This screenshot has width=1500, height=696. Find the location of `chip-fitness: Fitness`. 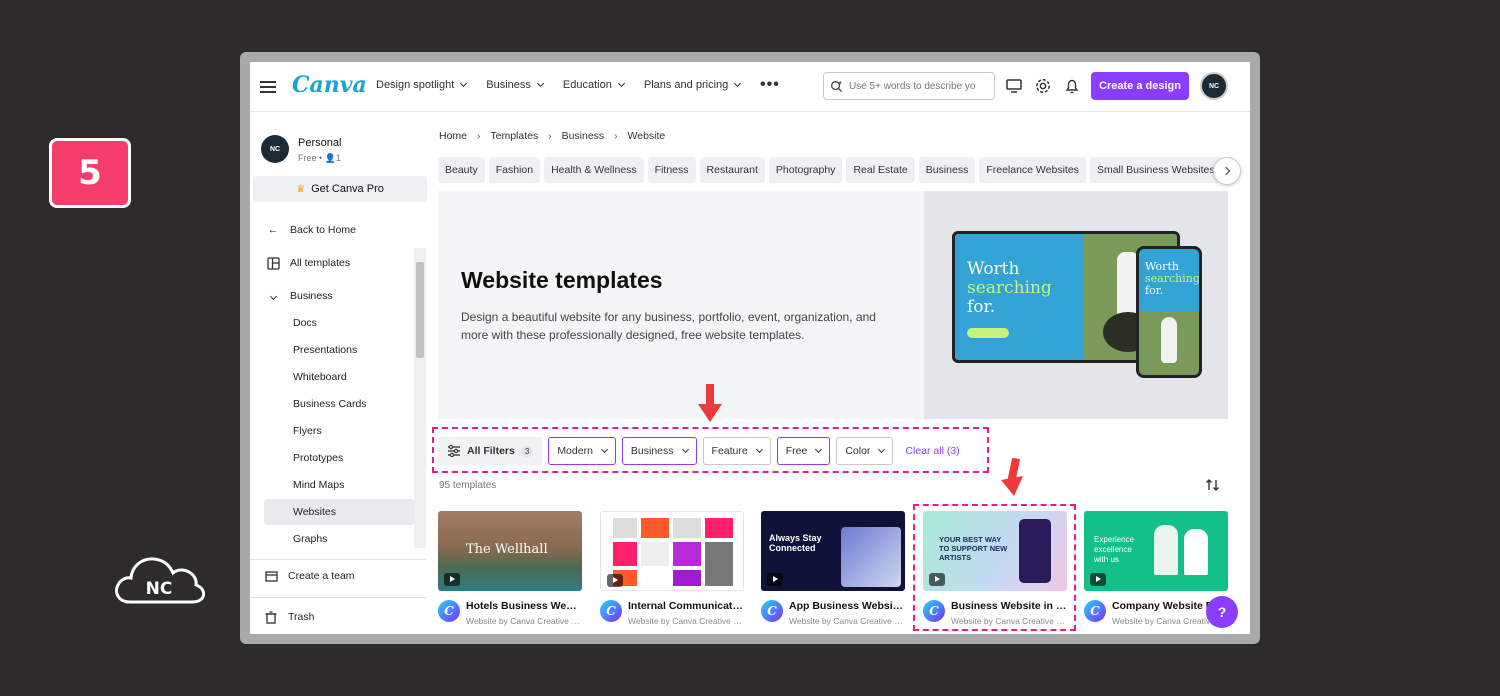

chip-fitness: Fitness is located at coordinates (671, 170).